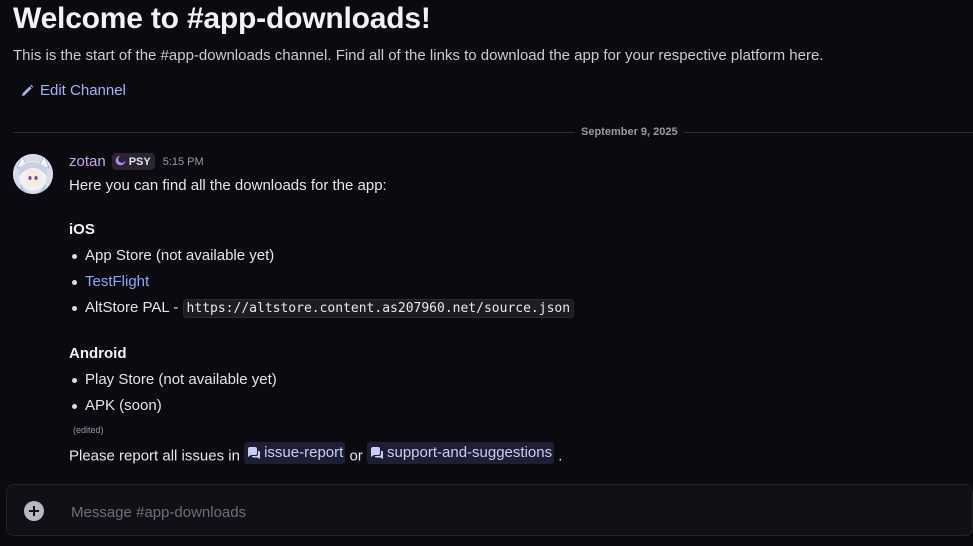  I want to click on altstore-text: AltStore PAL -, so click(134, 307).